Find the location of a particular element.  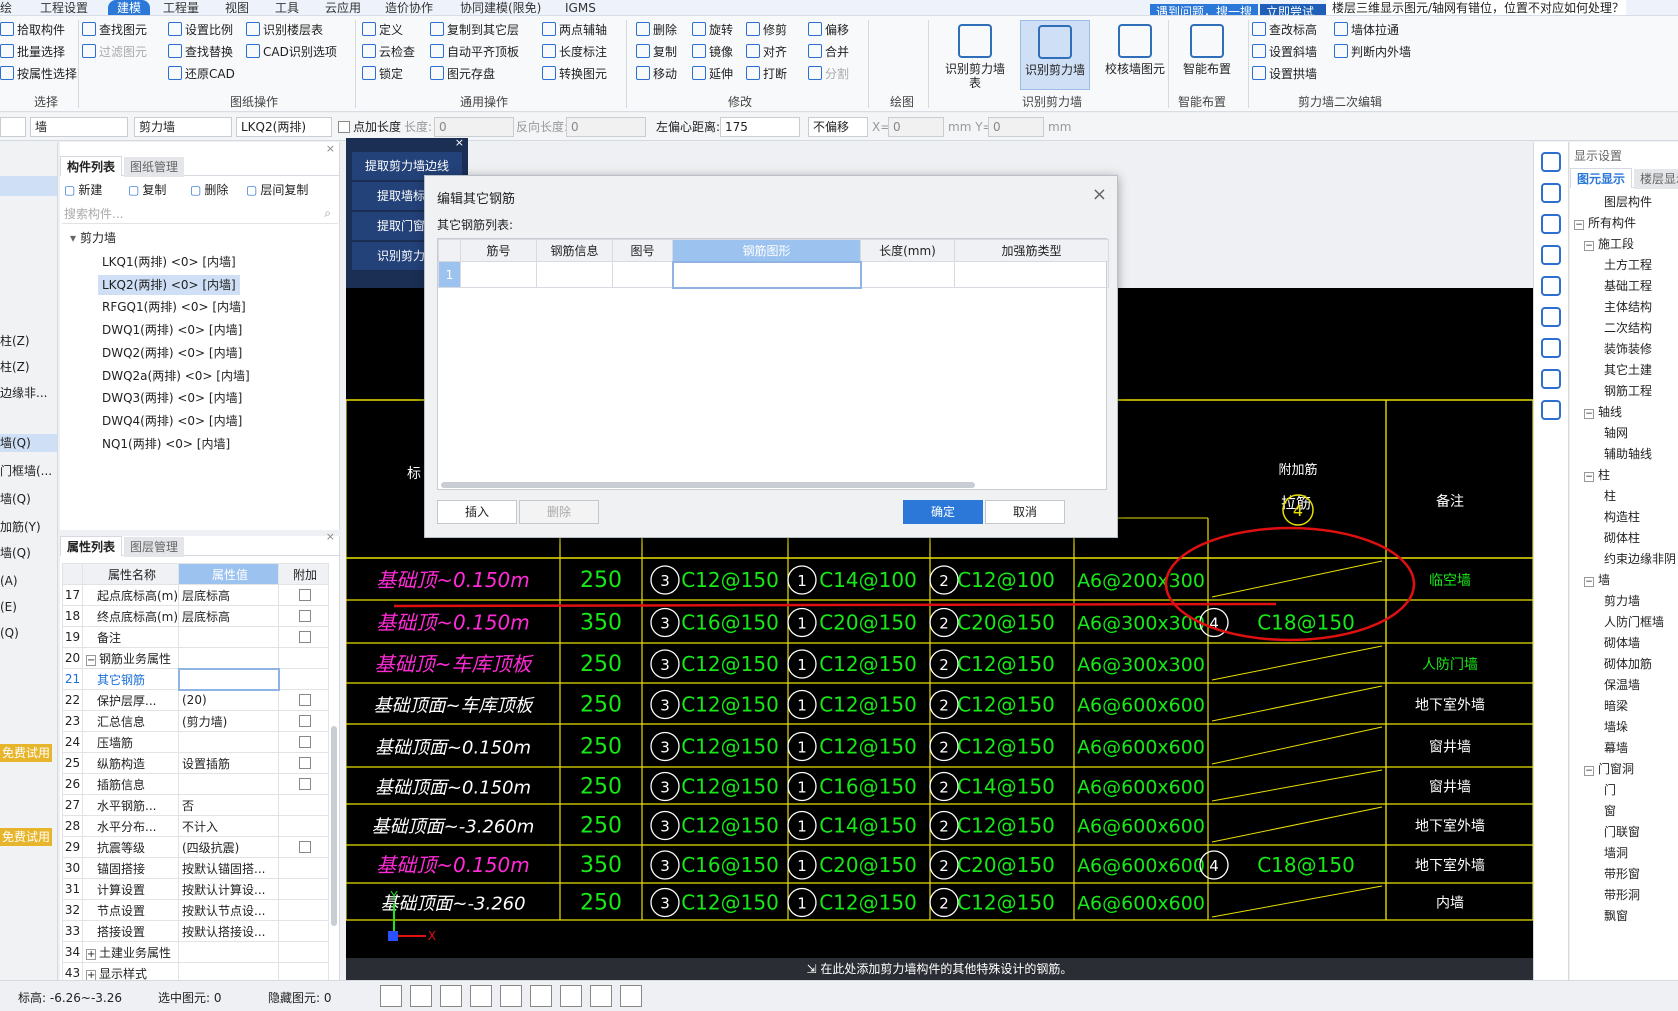

help-search: 遇到问题，搜一搜 is located at coordinates (1204, 9).